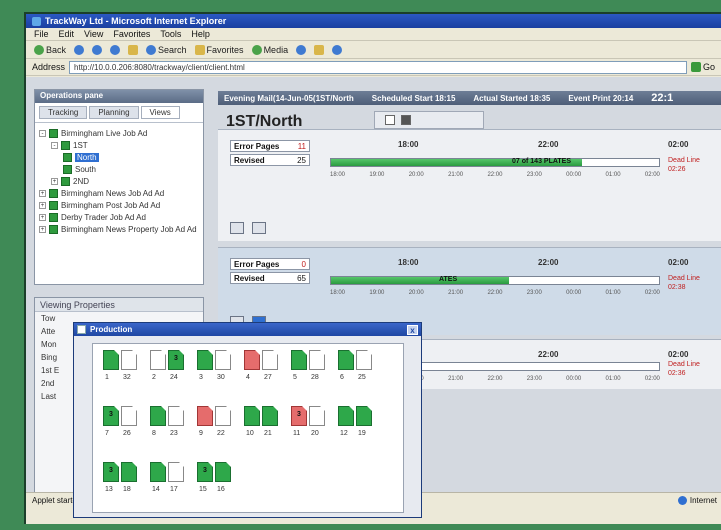  Describe the element at coordinates (319, 49) in the screenshot. I see `mail-icon` at that location.